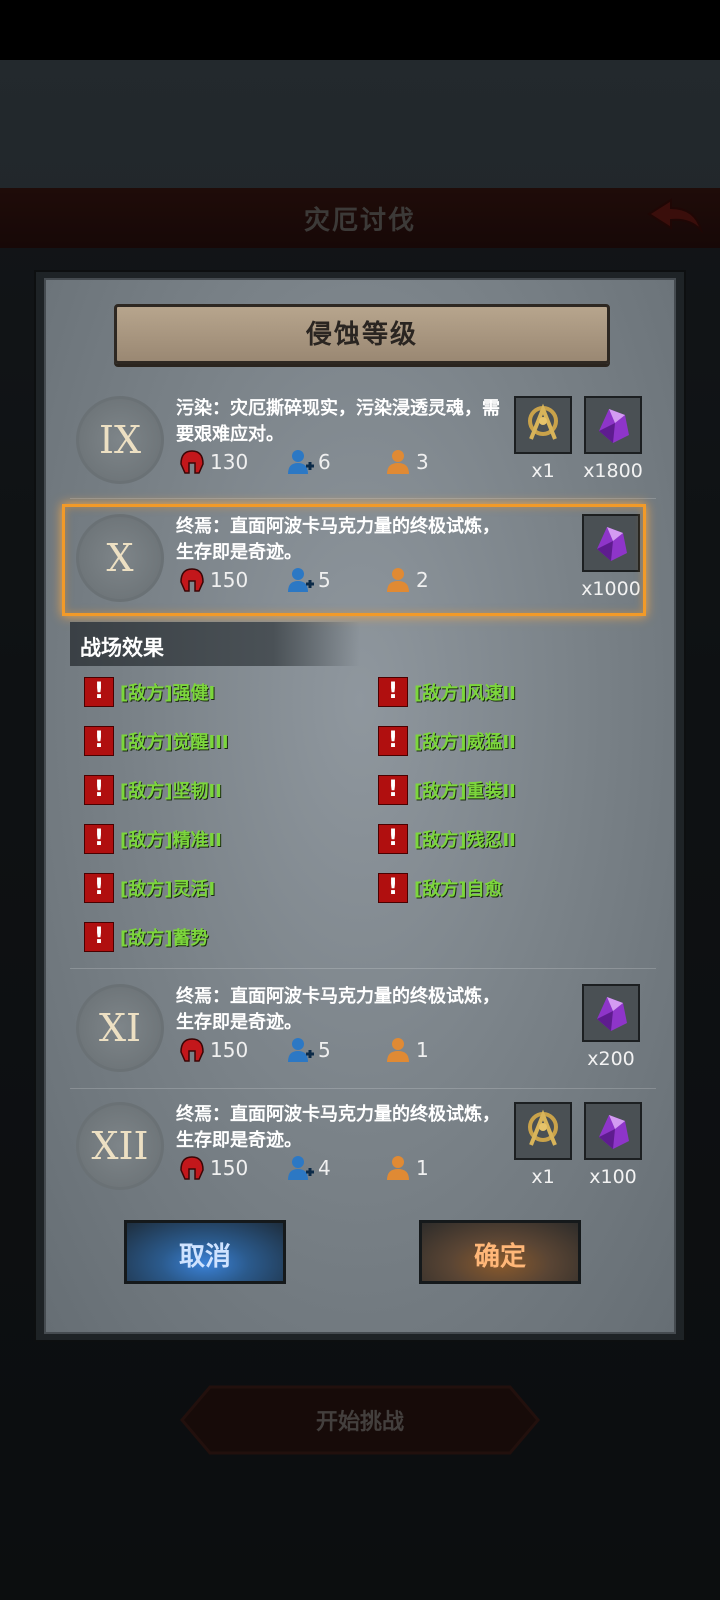 This screenshot has width=720, height=1600. What do you see at coordinates (360, 30) in the screenshot?
I see `status-bar` at bounding box center [360, 30].